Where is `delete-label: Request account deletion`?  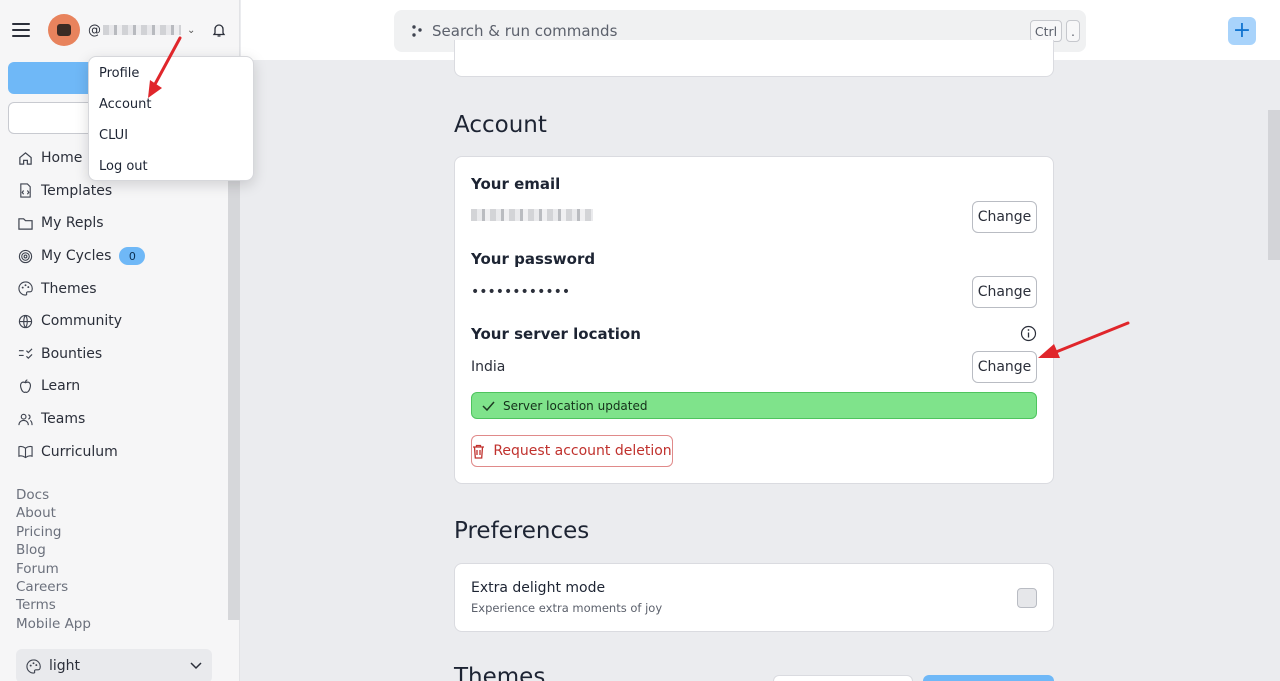
delete-label: Request account deletion is located at coordinates (582, 451).